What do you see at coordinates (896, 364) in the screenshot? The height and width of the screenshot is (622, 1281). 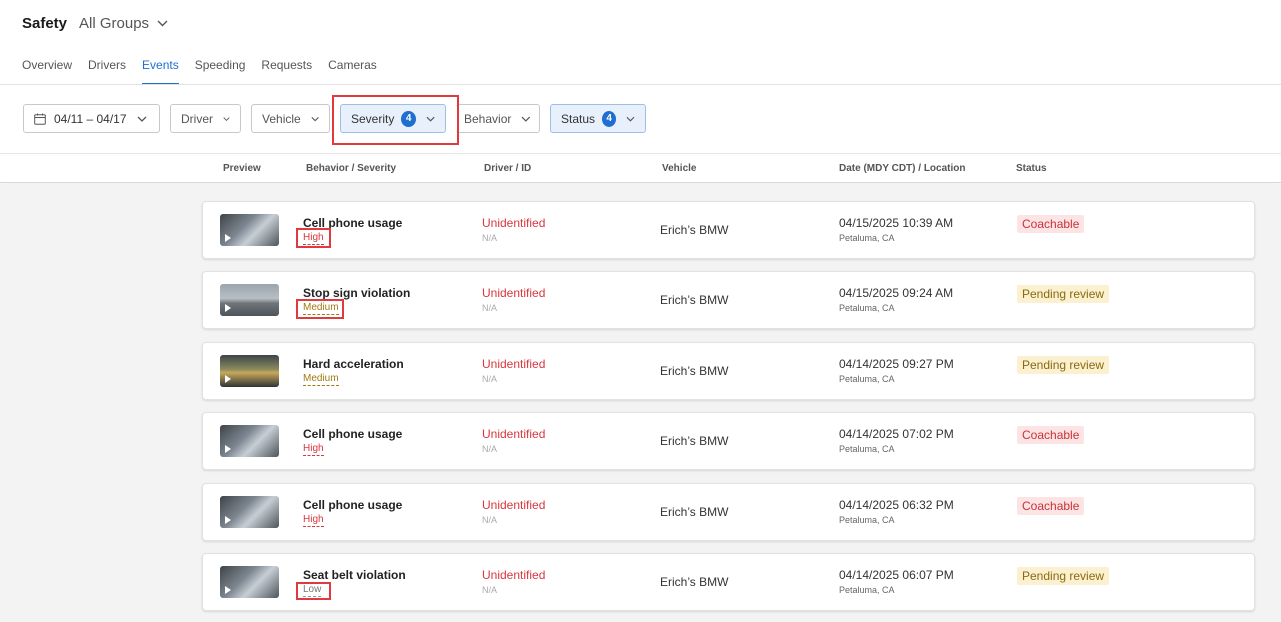 I see `event-datetime: 04/14/2025 09:27 PM` at bounding box center [896, 364].